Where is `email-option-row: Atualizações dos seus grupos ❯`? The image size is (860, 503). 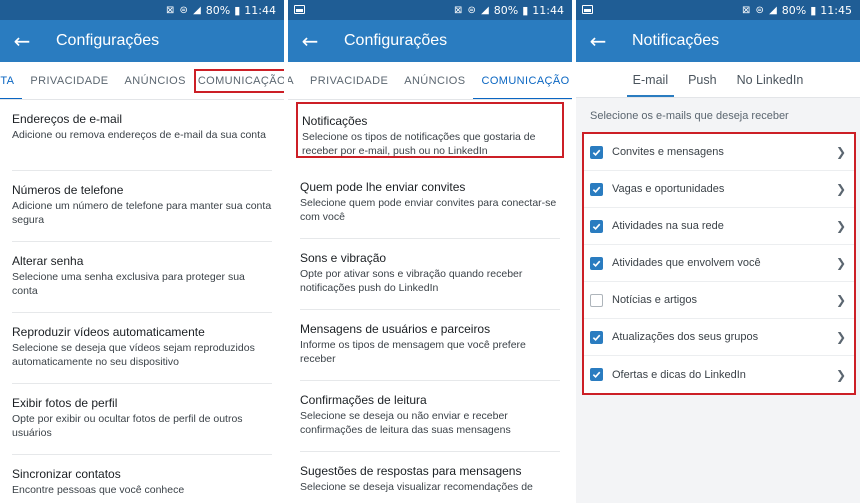
email-option-row: Atualizações dos seus grupos ❯ is located at coordinates (719, 337).